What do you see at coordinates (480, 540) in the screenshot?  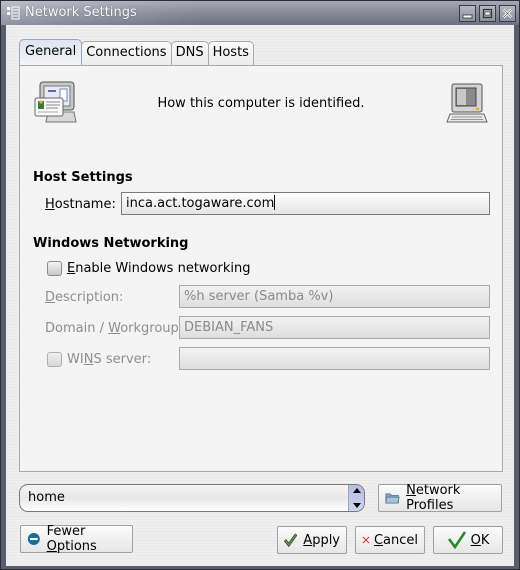 I see `ok-label: OK` at bounding box center [480, 540].